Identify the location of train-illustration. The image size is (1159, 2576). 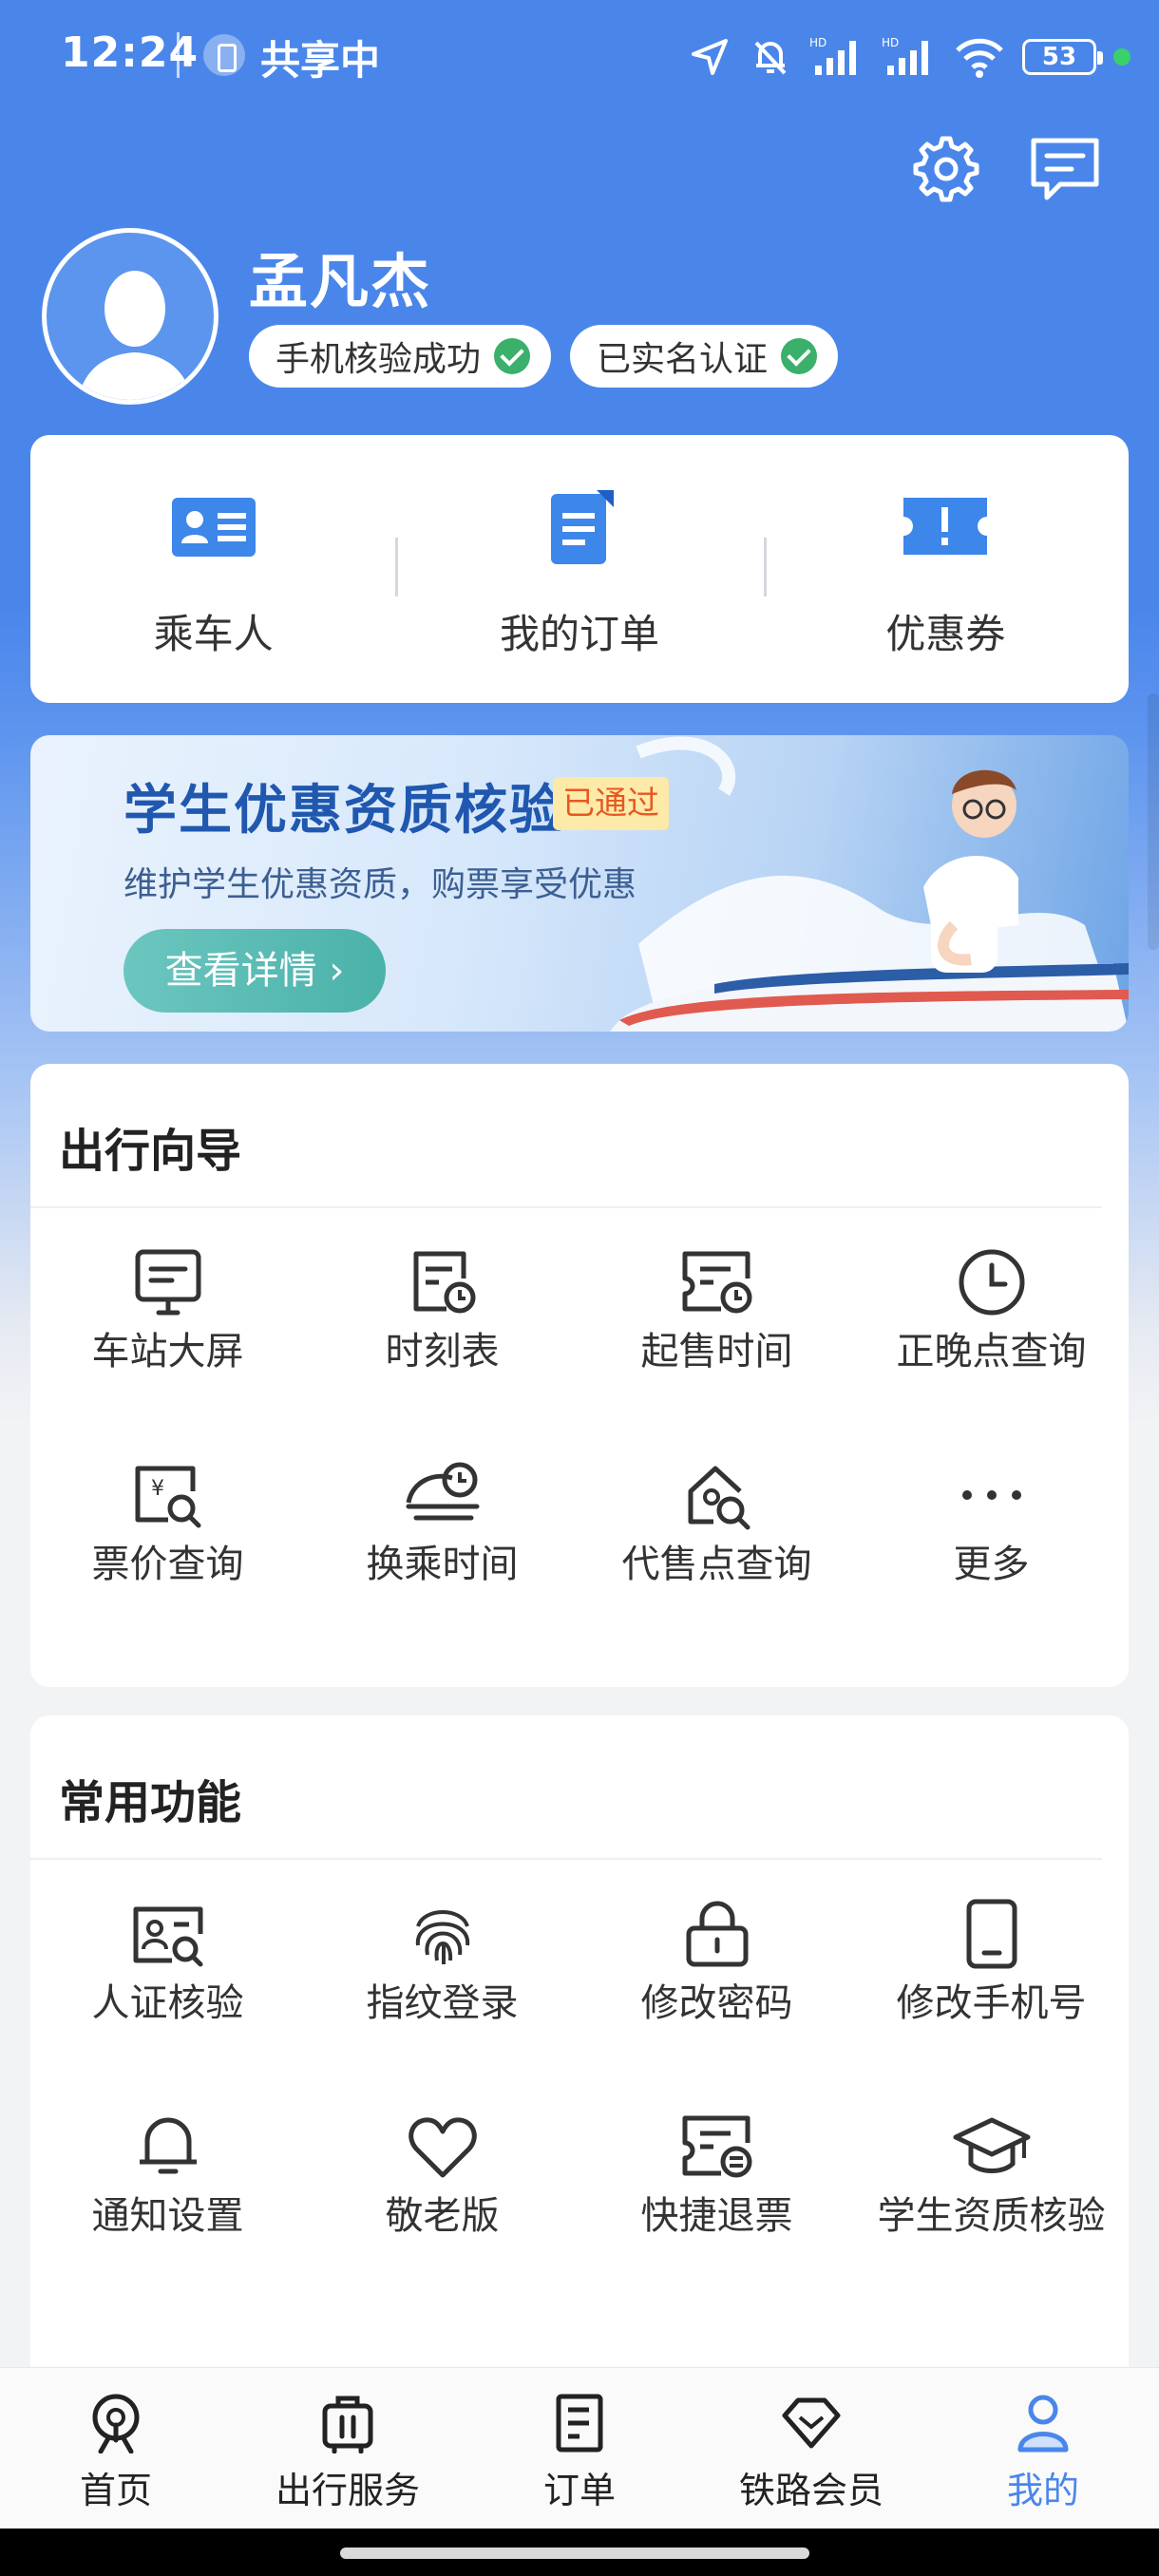
(869, 884).